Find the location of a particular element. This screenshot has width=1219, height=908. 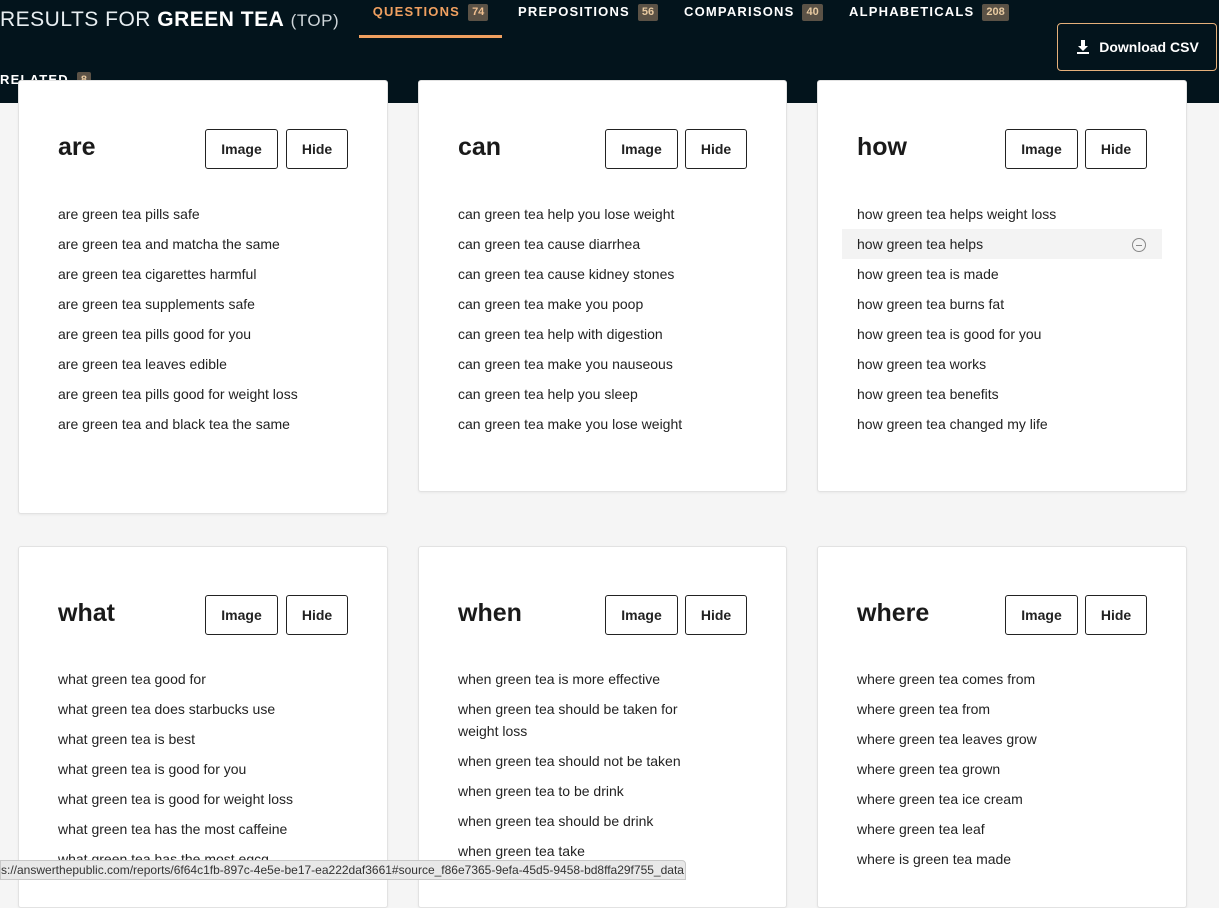

list-item: what green tea good for is located at coordinates (203, 679).